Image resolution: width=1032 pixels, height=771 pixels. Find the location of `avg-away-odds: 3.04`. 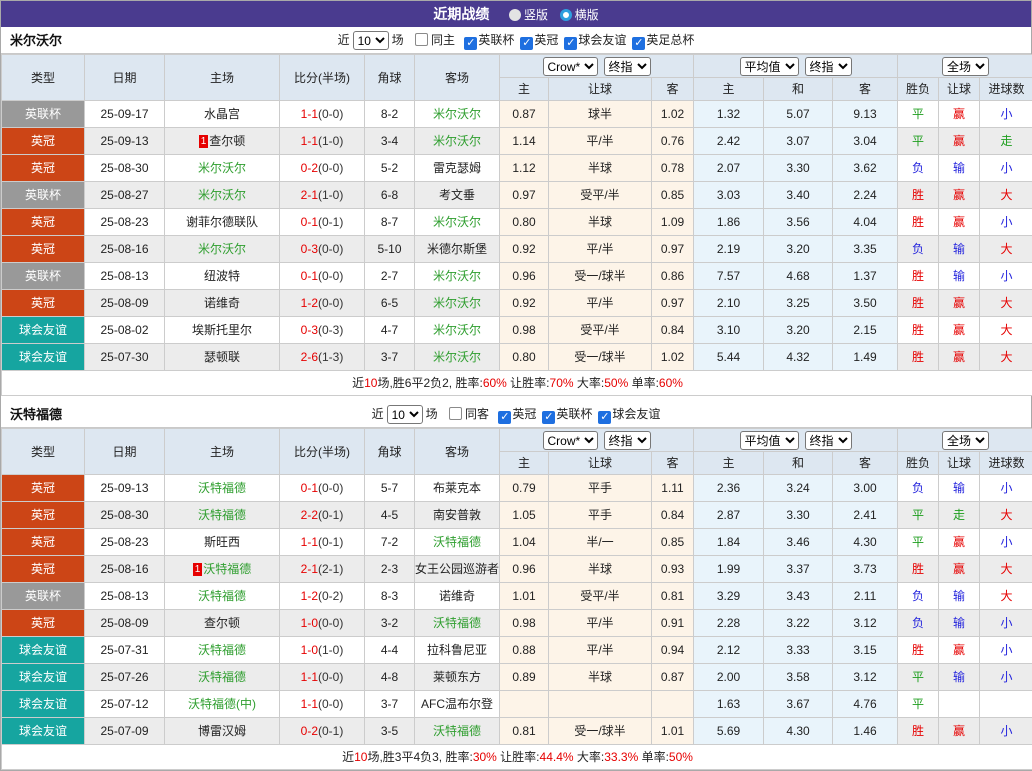

avg-away-odds: 3.04 is located at coordinates (865, 141).